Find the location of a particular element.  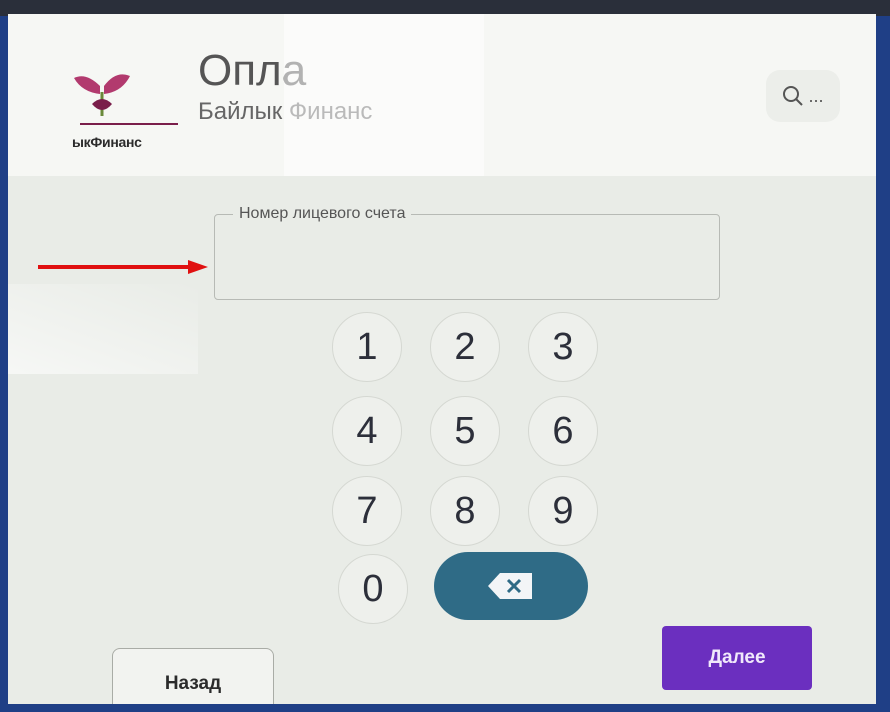

screen-glare is located at coordinates (384, 95).